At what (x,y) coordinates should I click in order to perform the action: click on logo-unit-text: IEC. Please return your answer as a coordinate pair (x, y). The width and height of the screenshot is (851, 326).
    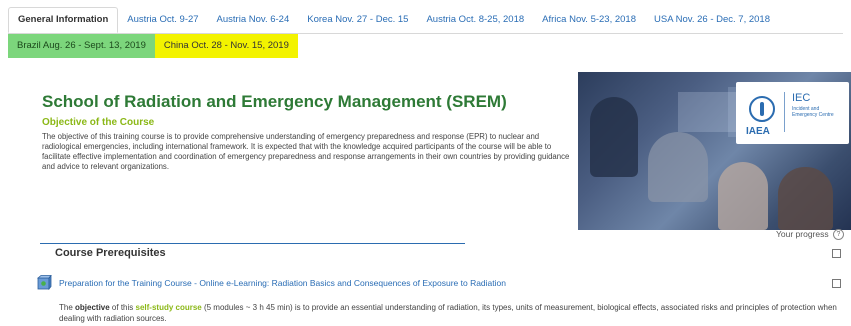
    Looking at the image, I should click on (801, 98).